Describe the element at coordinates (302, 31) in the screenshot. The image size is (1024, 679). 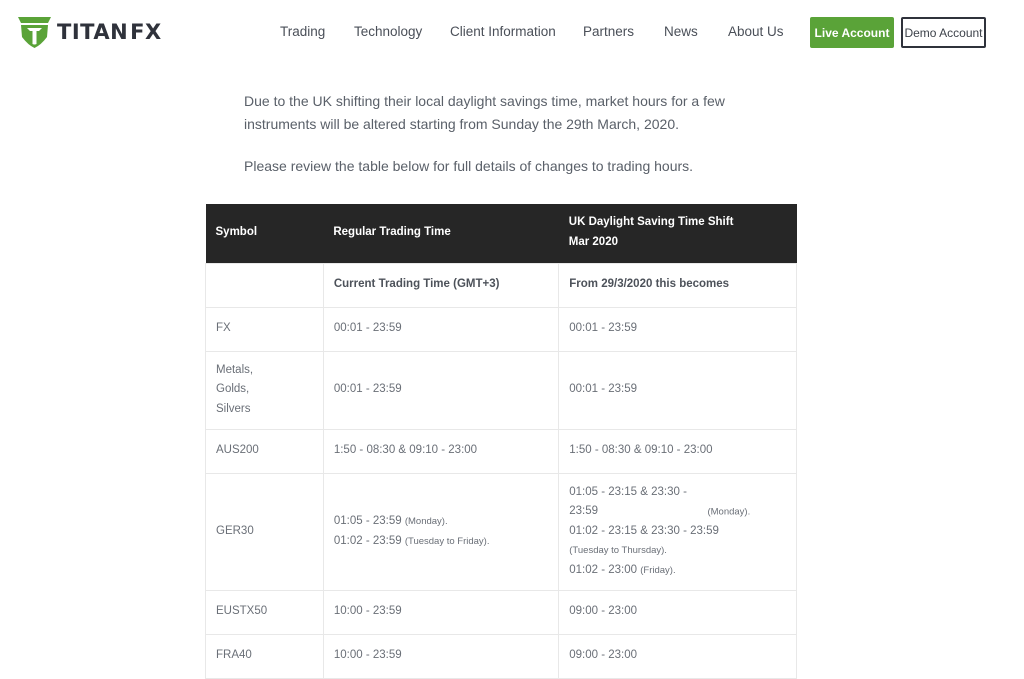
I see `nav-item-trading: Trading` at that location.